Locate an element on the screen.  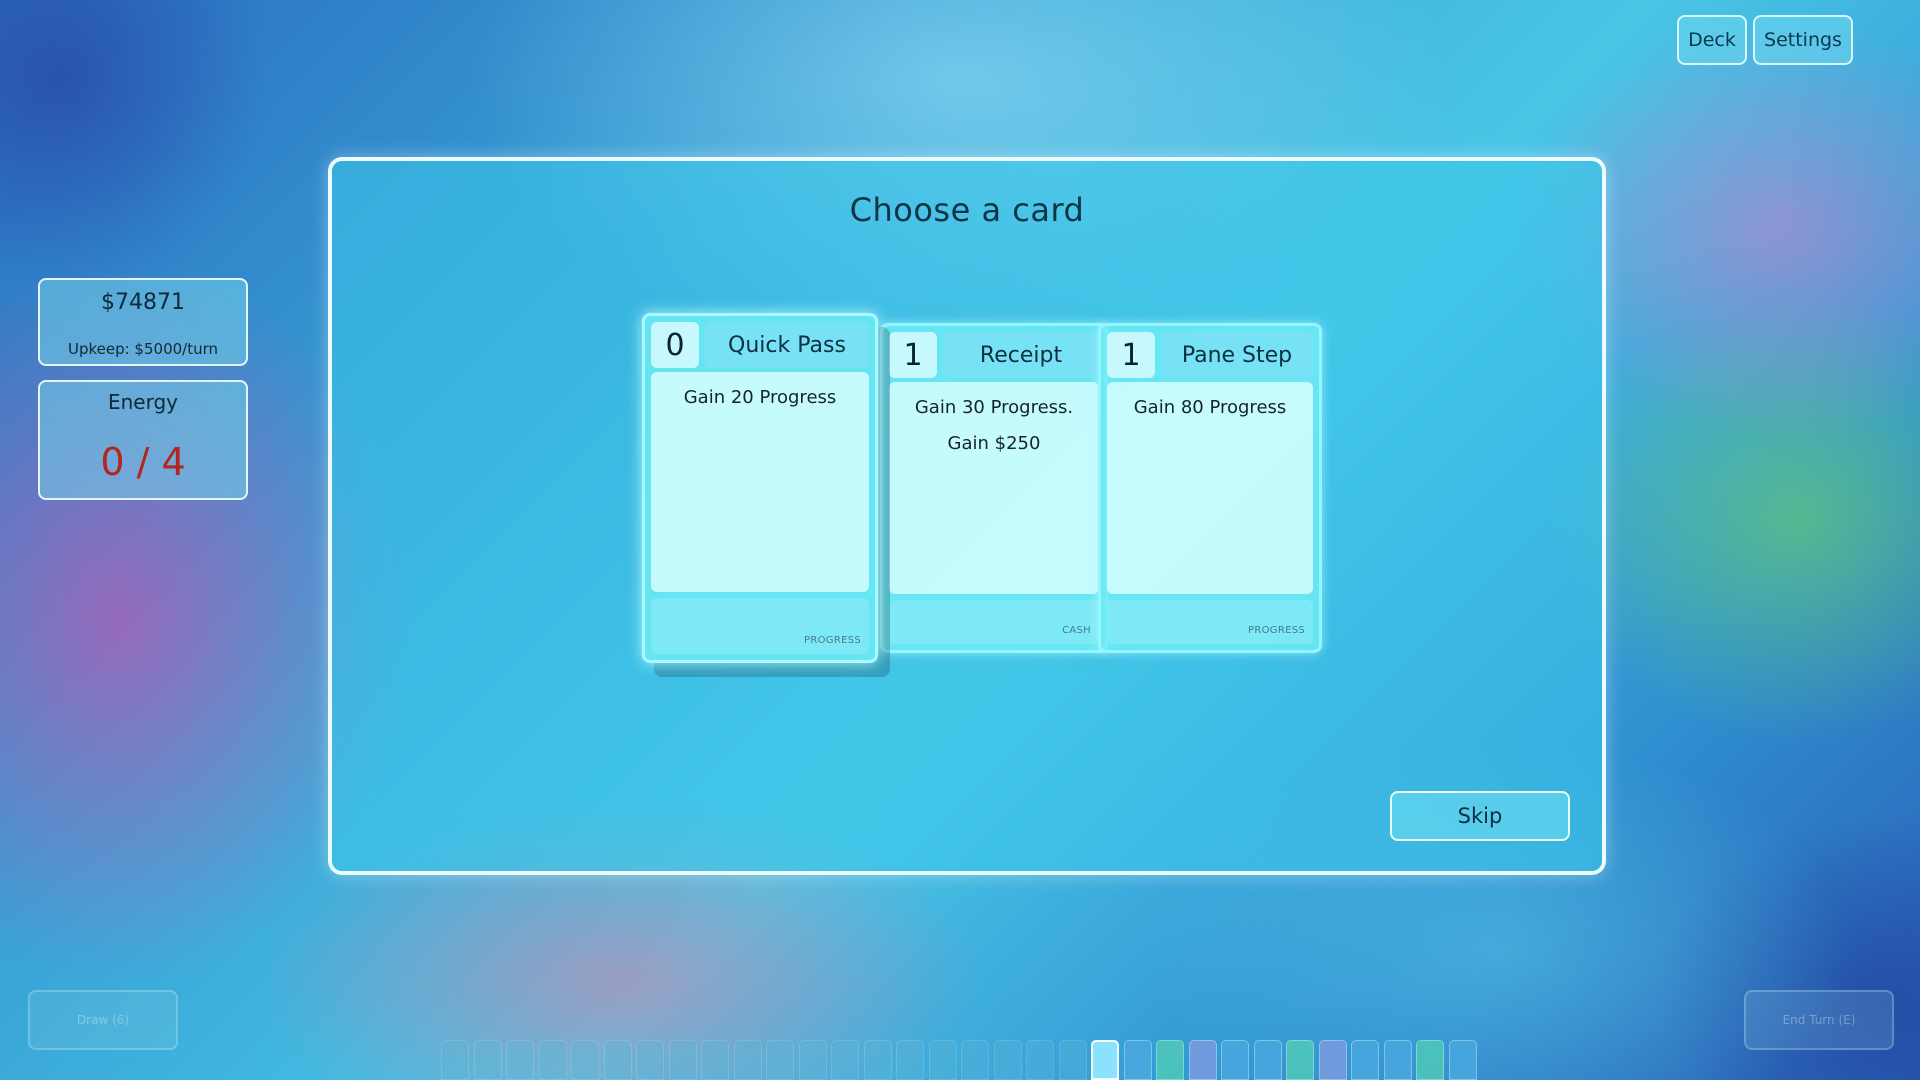
progress-track is located at coordinates (961, 1060).